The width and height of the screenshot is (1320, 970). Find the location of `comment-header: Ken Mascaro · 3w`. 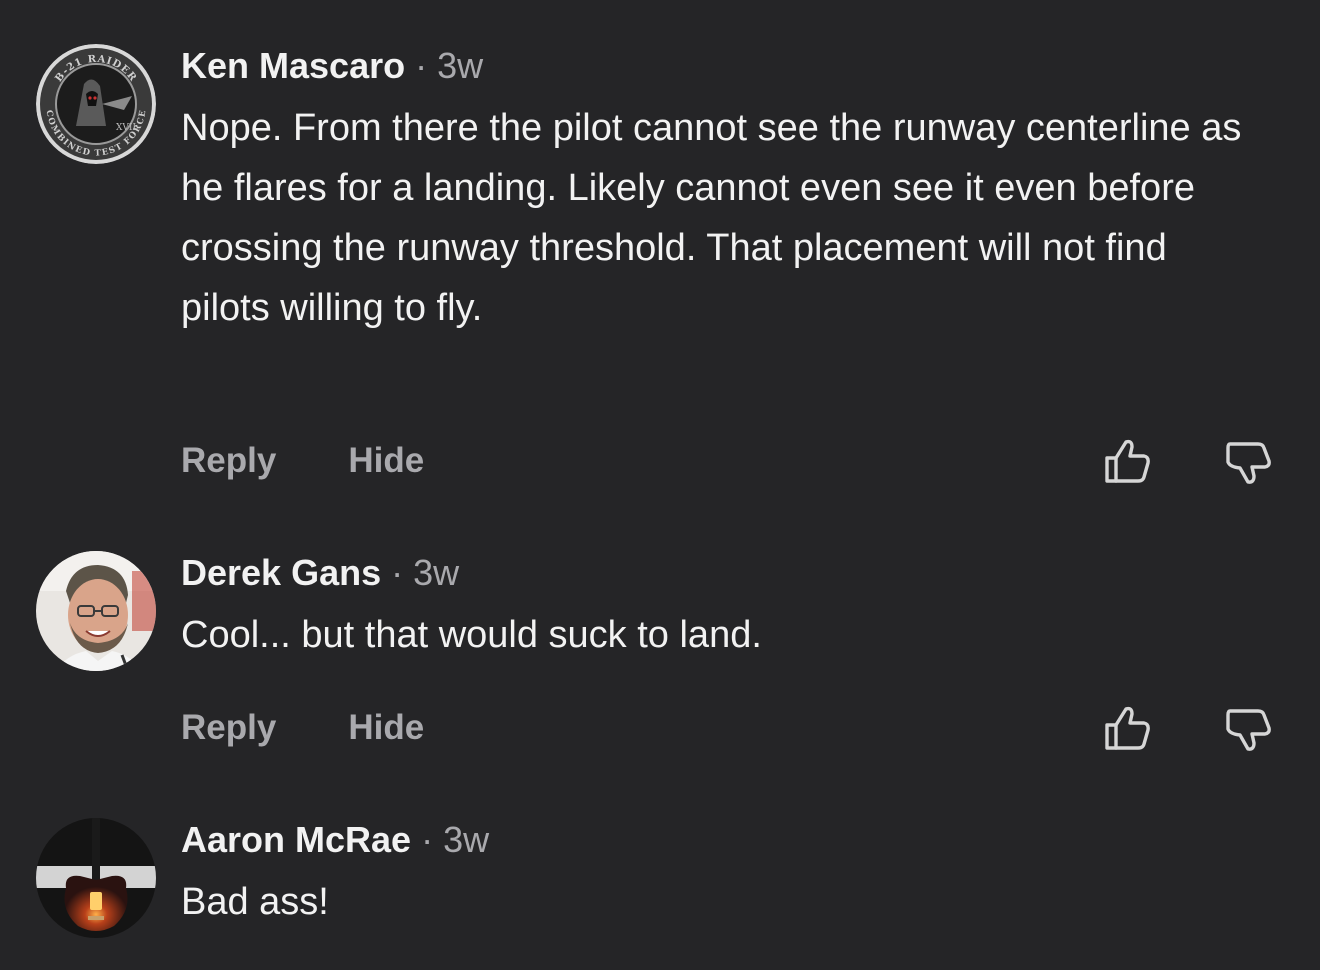

comment-header: Ken Mascaro · 3w is located at coordinates (332, 66).